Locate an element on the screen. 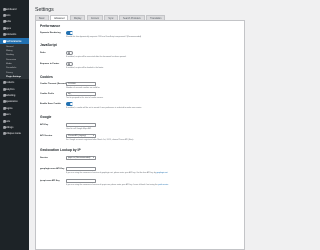 This screenshot has width=320, height=250. defer-label: Defer is located at coordinates (43, 53).